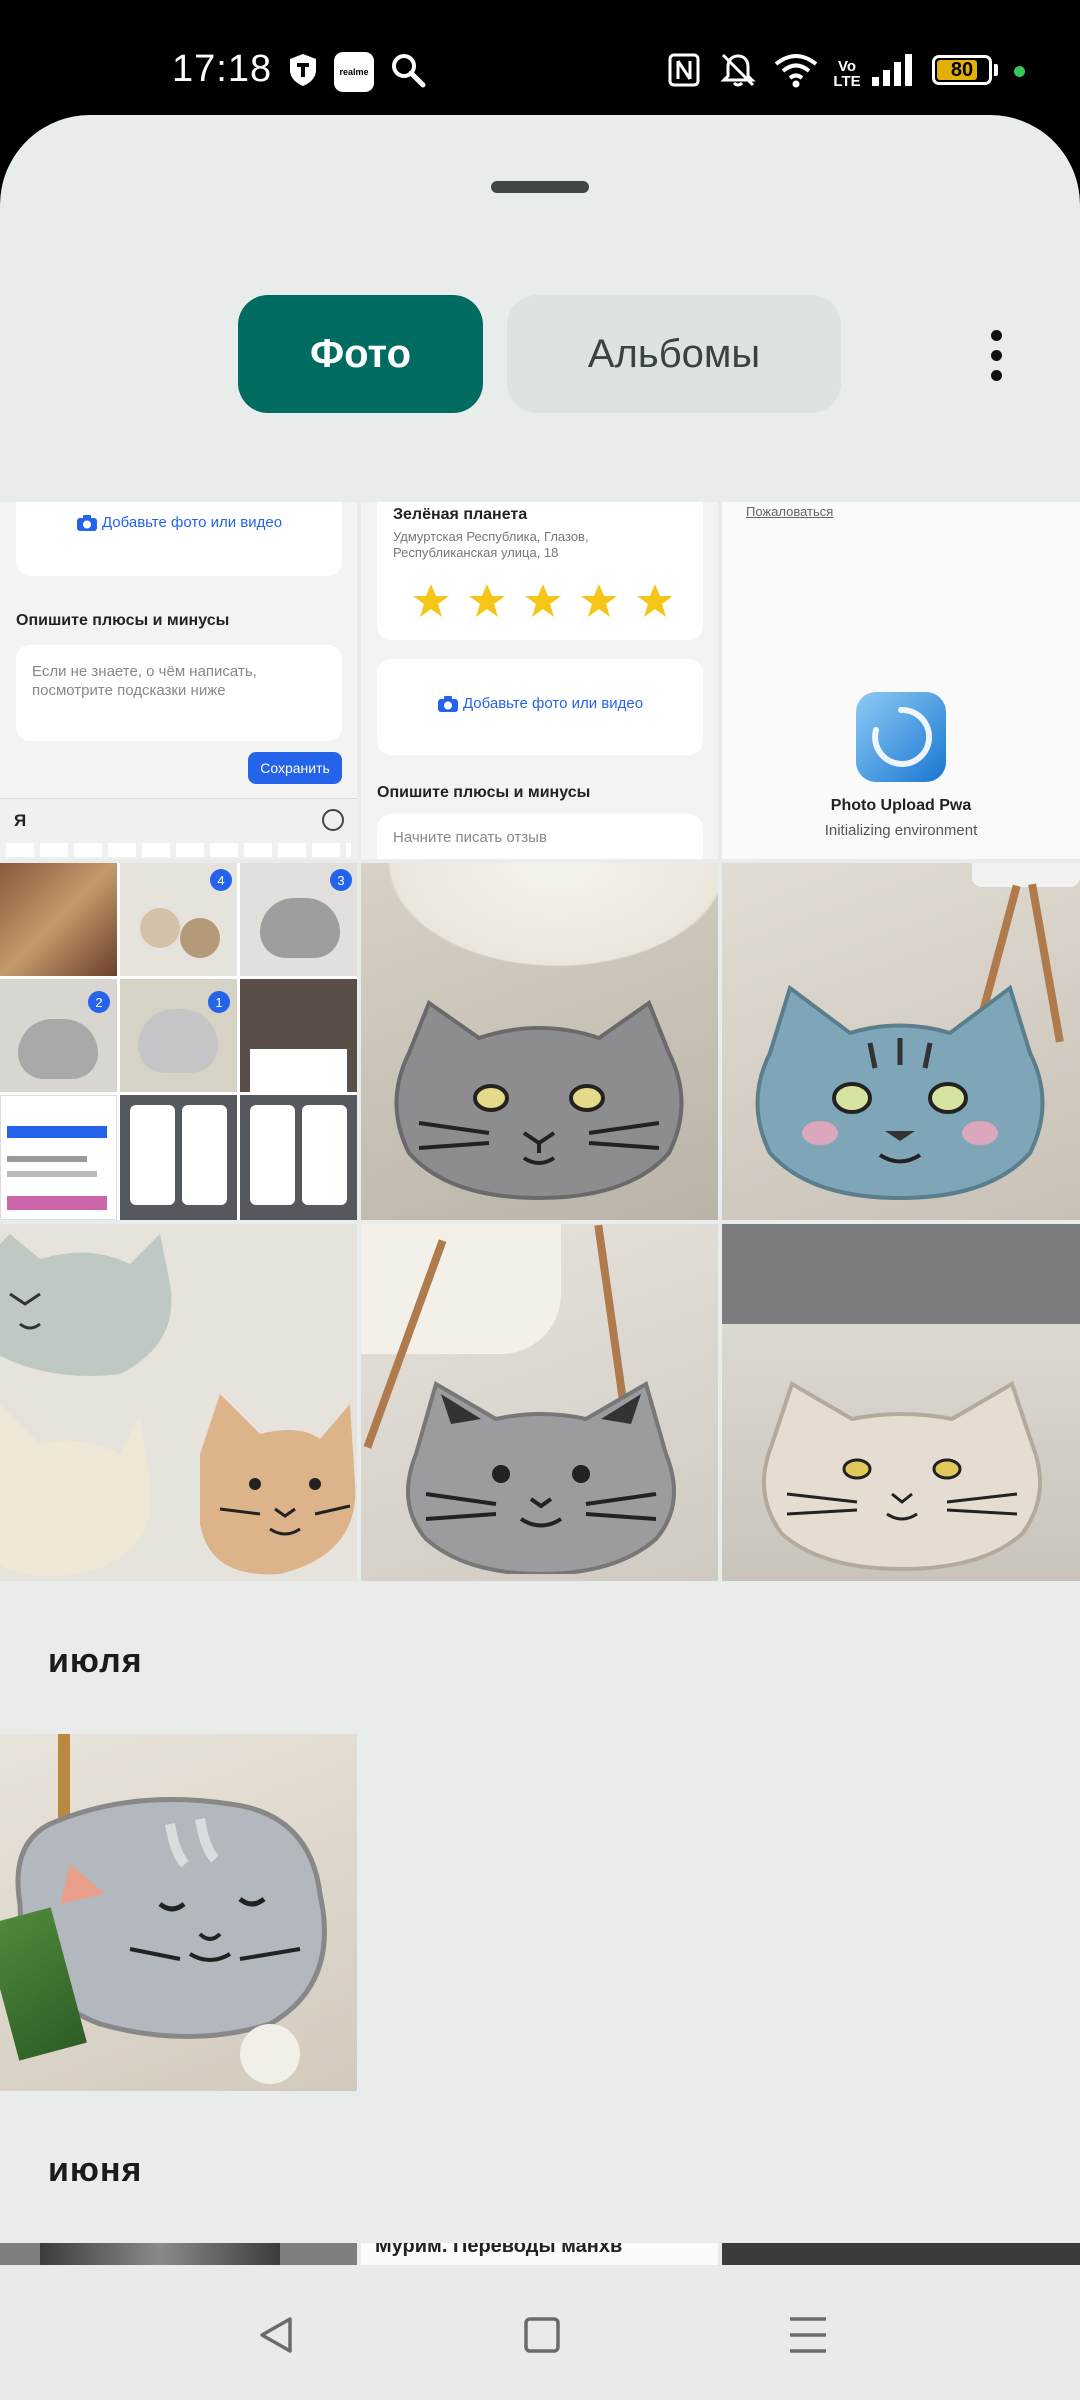 Image resolution: width=1080 pixels, height=2400 pixels. Describe the element at coordinates (221, 880) in the screenshot. I see `selection-badge: 4` at that location.